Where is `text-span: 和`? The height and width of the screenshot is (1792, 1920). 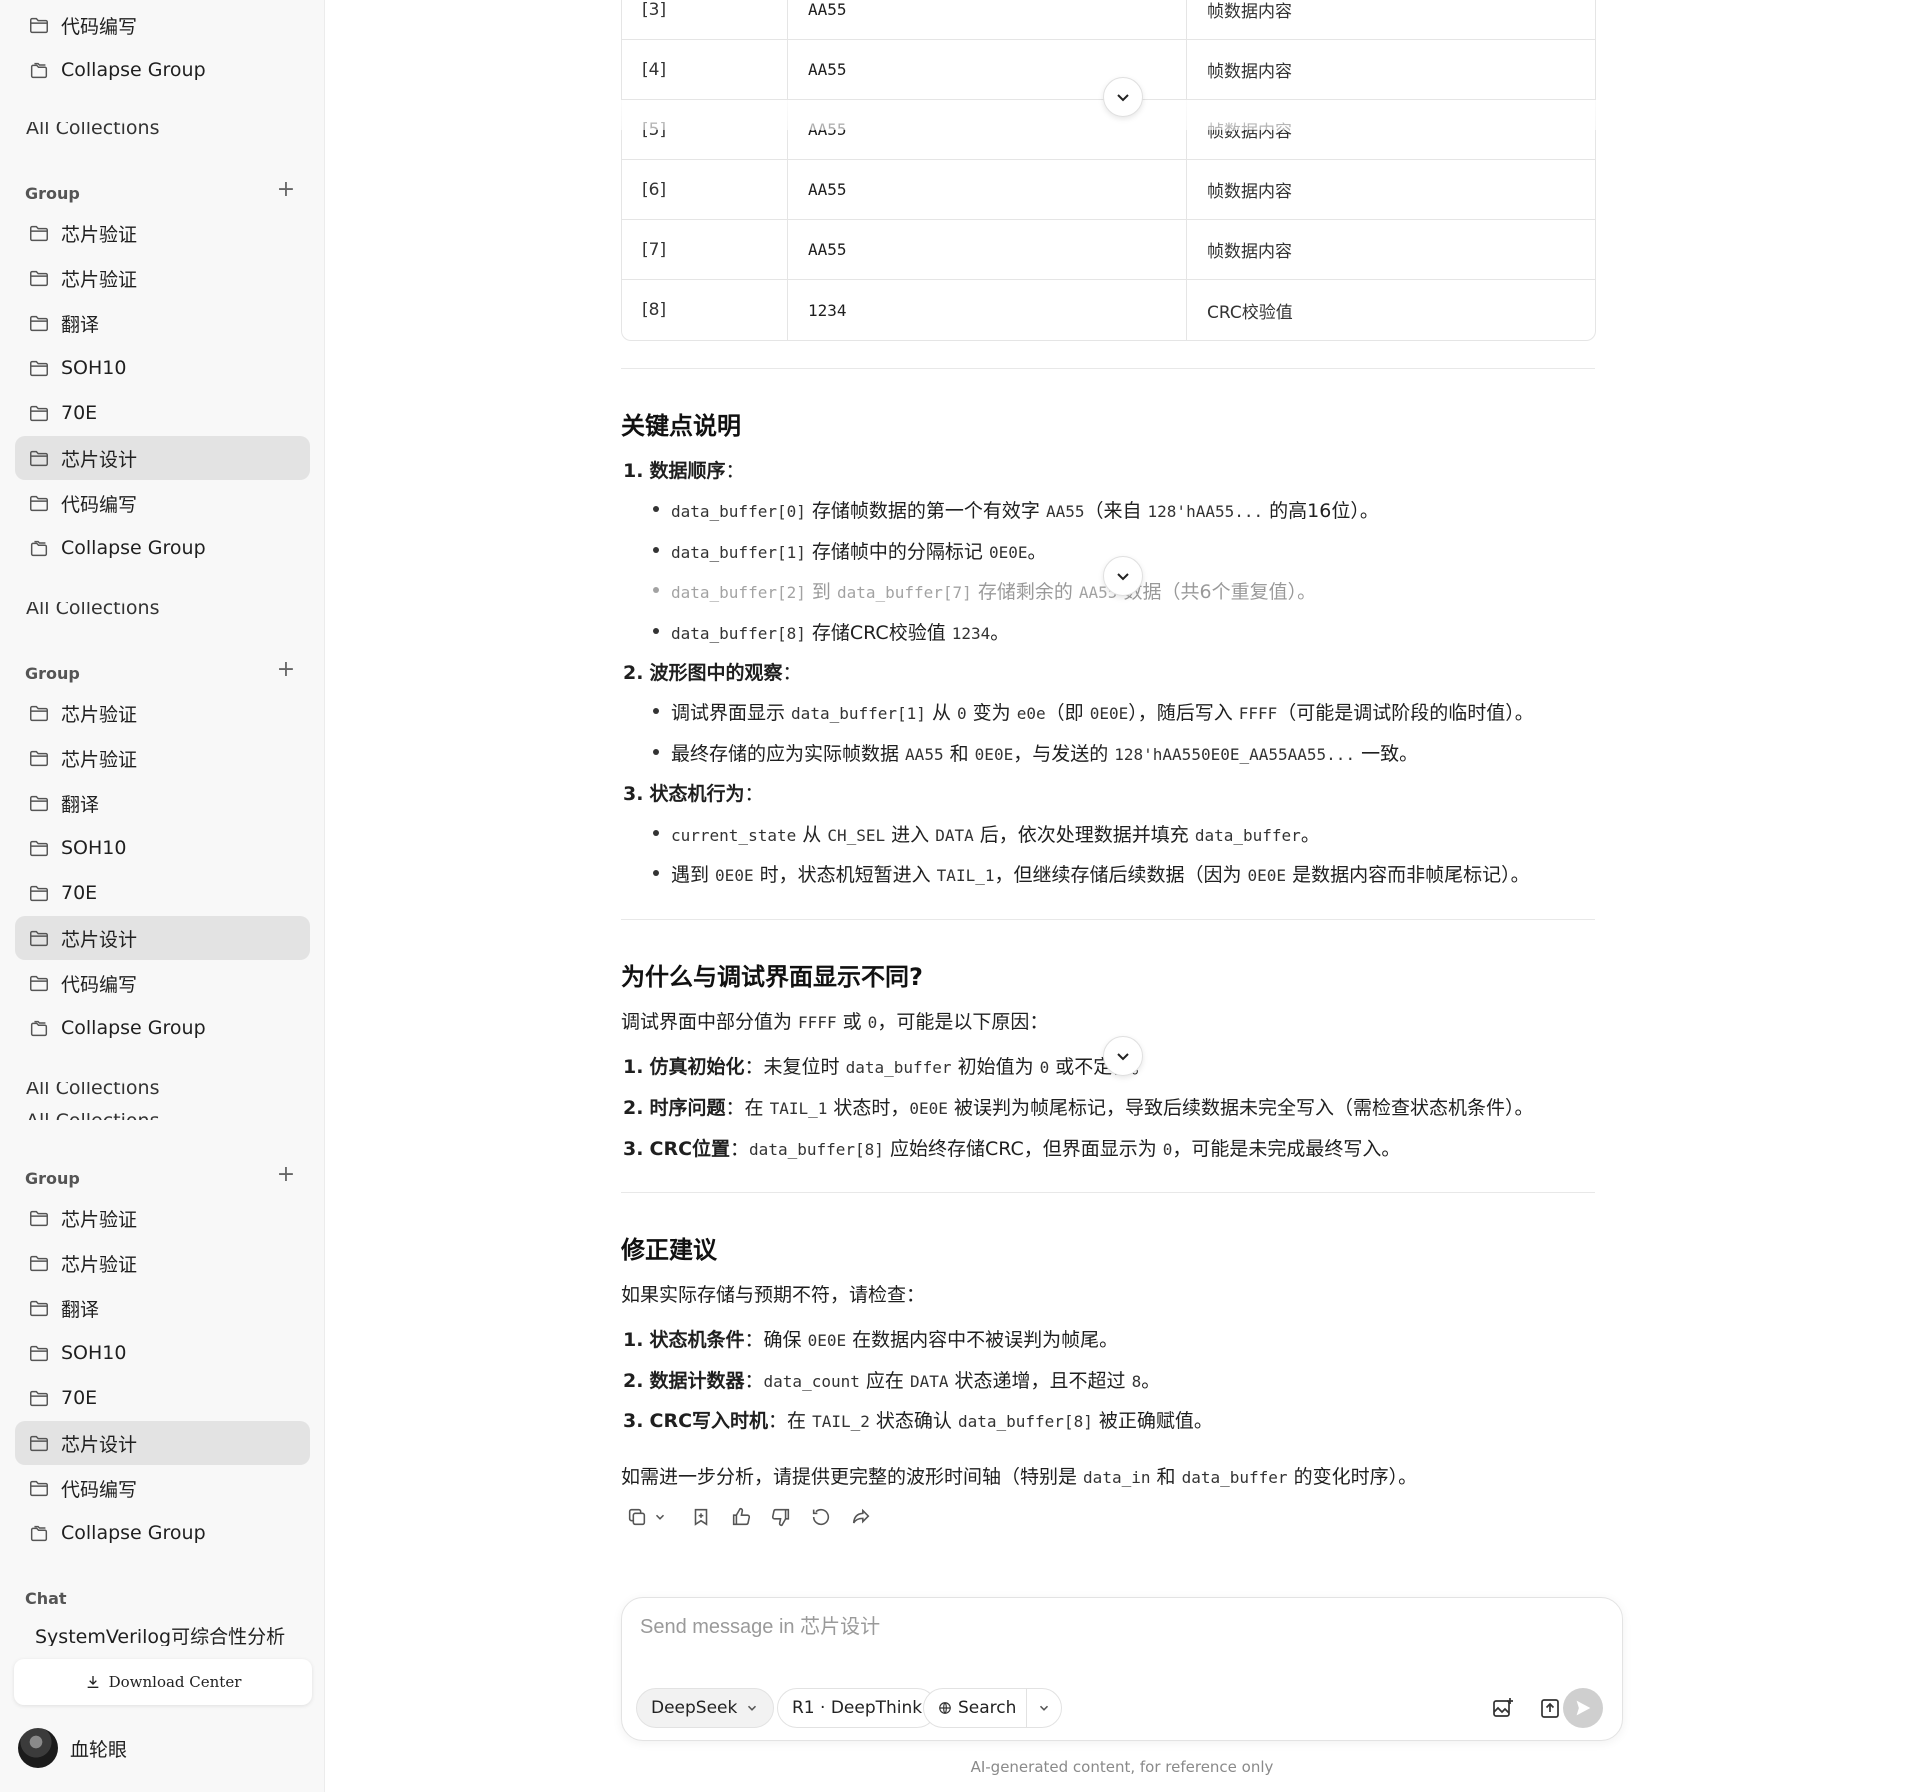 text-span: 和 is located at coordinates (1166, 1477).